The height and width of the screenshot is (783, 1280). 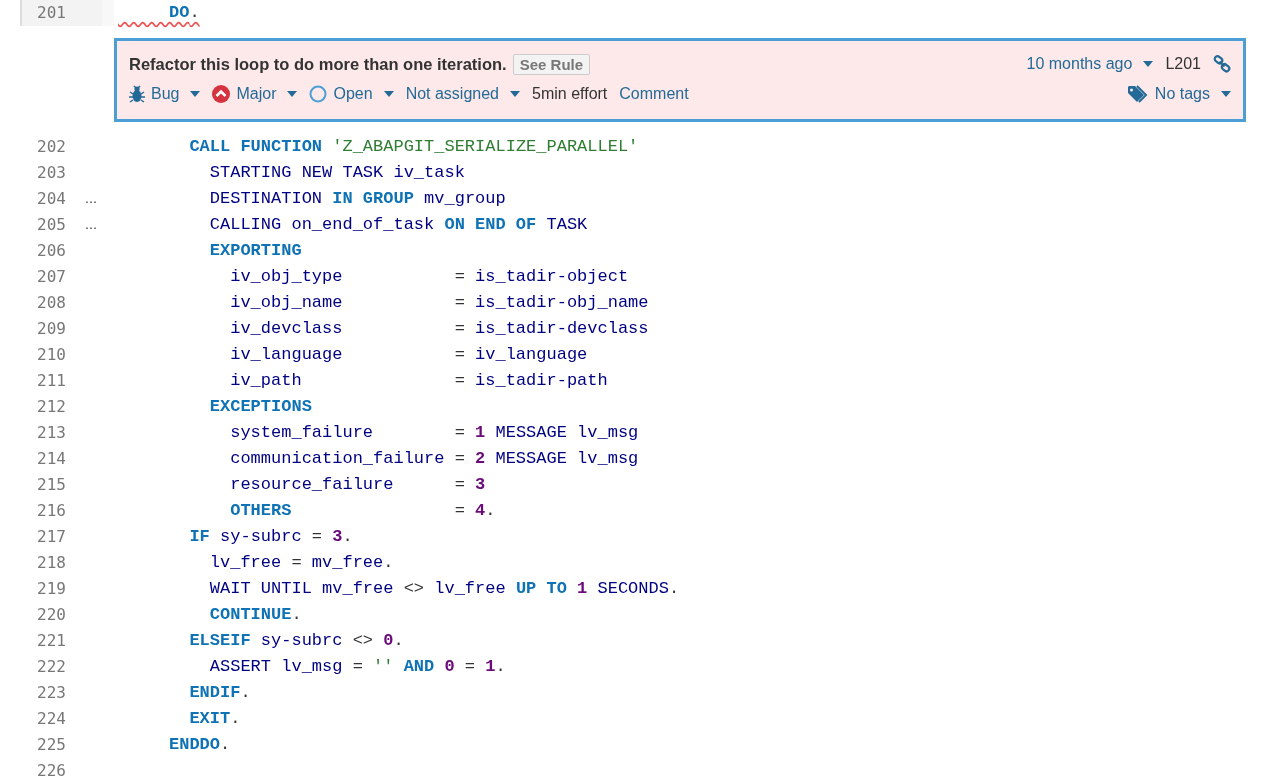 I want to click on line-number: 213, so click(x=51, y=433).